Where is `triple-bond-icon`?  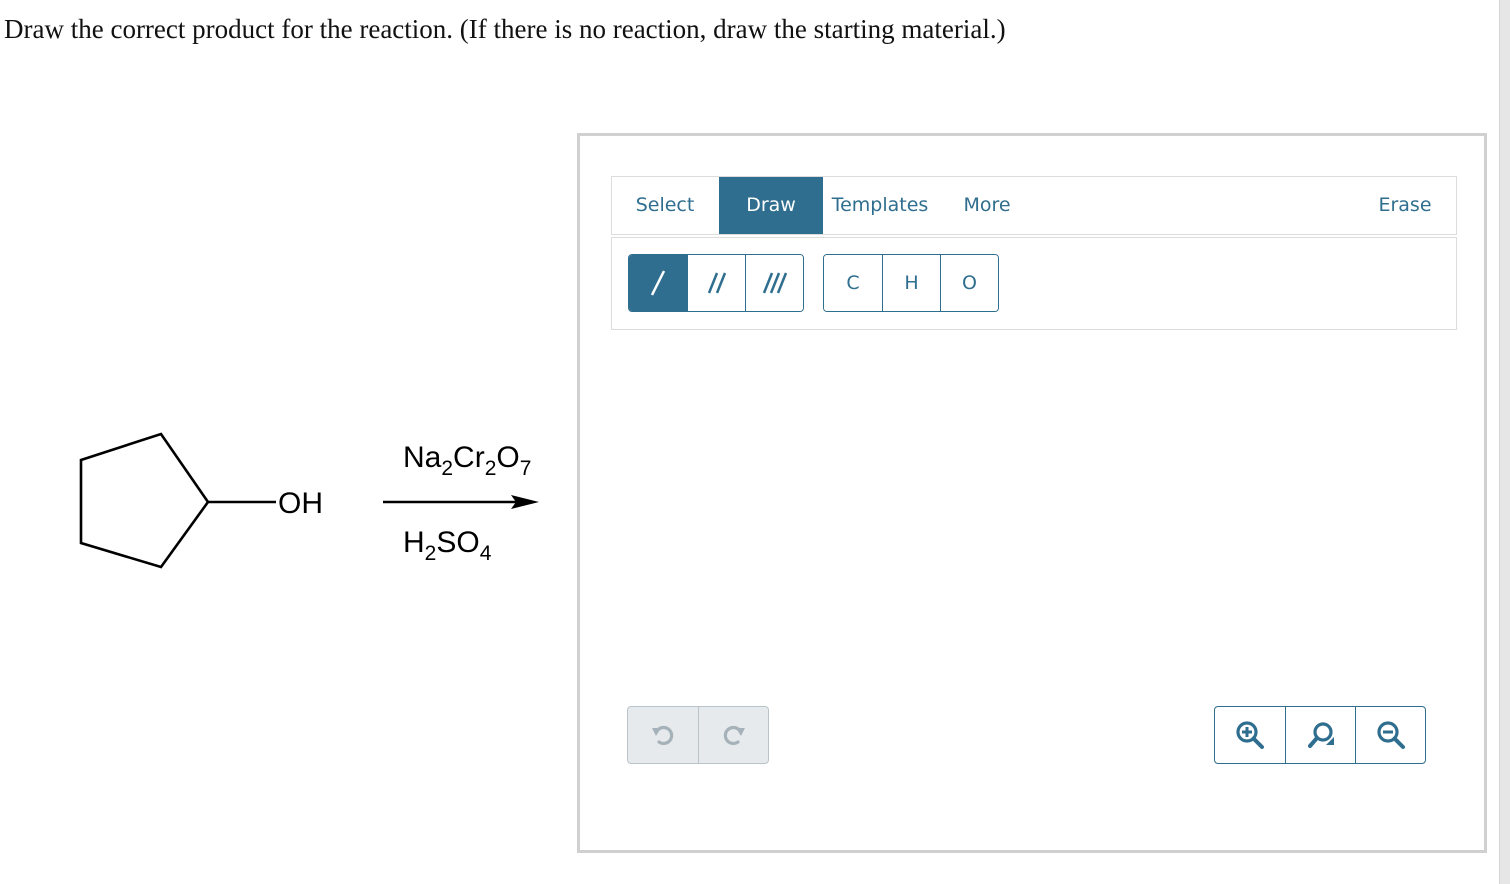 triple-bond-icon is located at coordinates (774, 283).